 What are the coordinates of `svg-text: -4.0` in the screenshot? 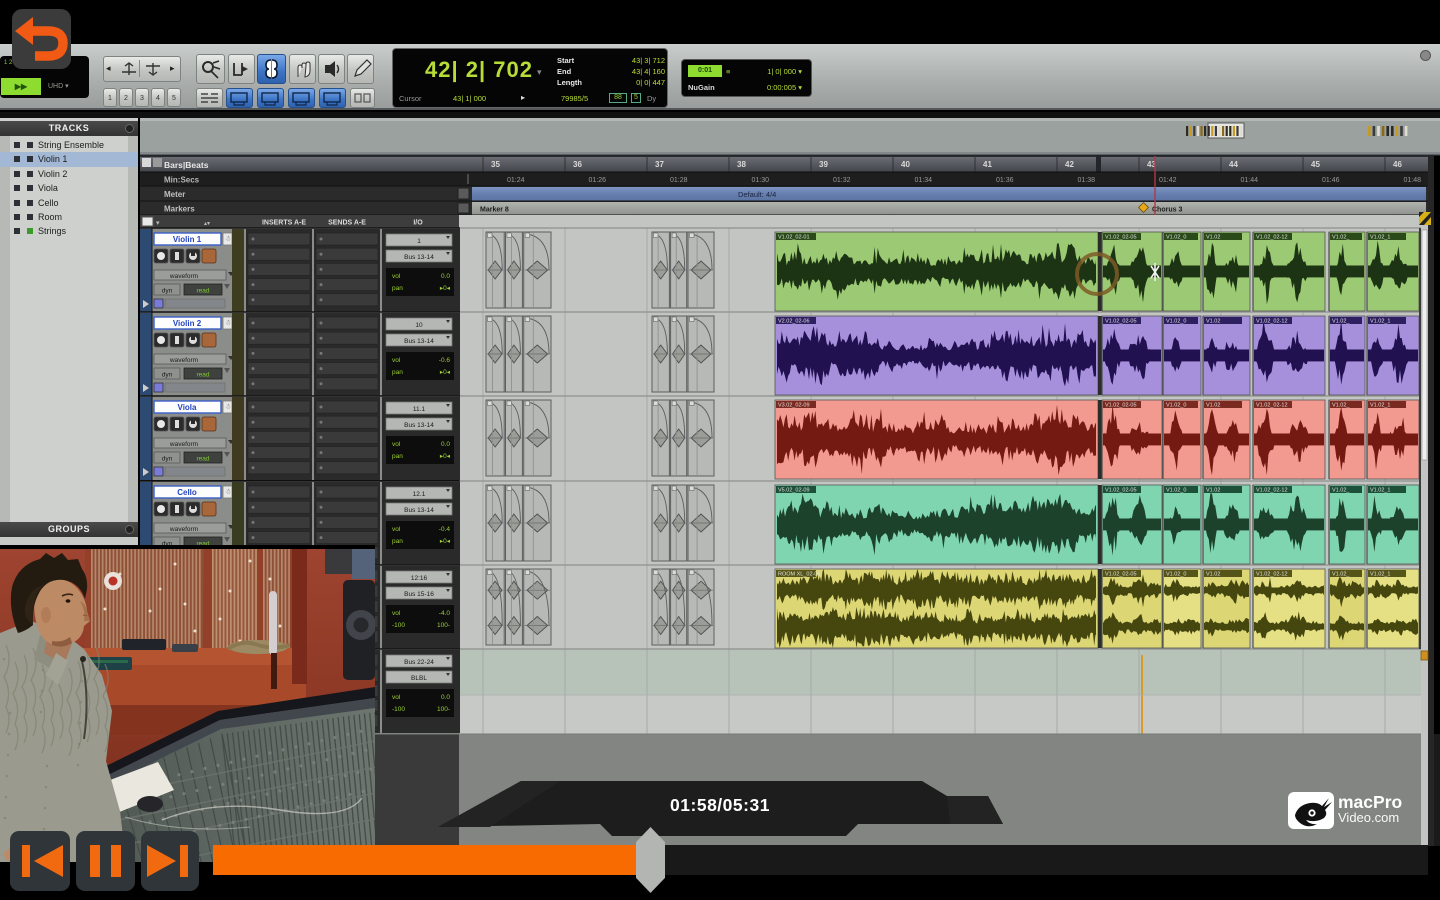 It's located at (445, 613).